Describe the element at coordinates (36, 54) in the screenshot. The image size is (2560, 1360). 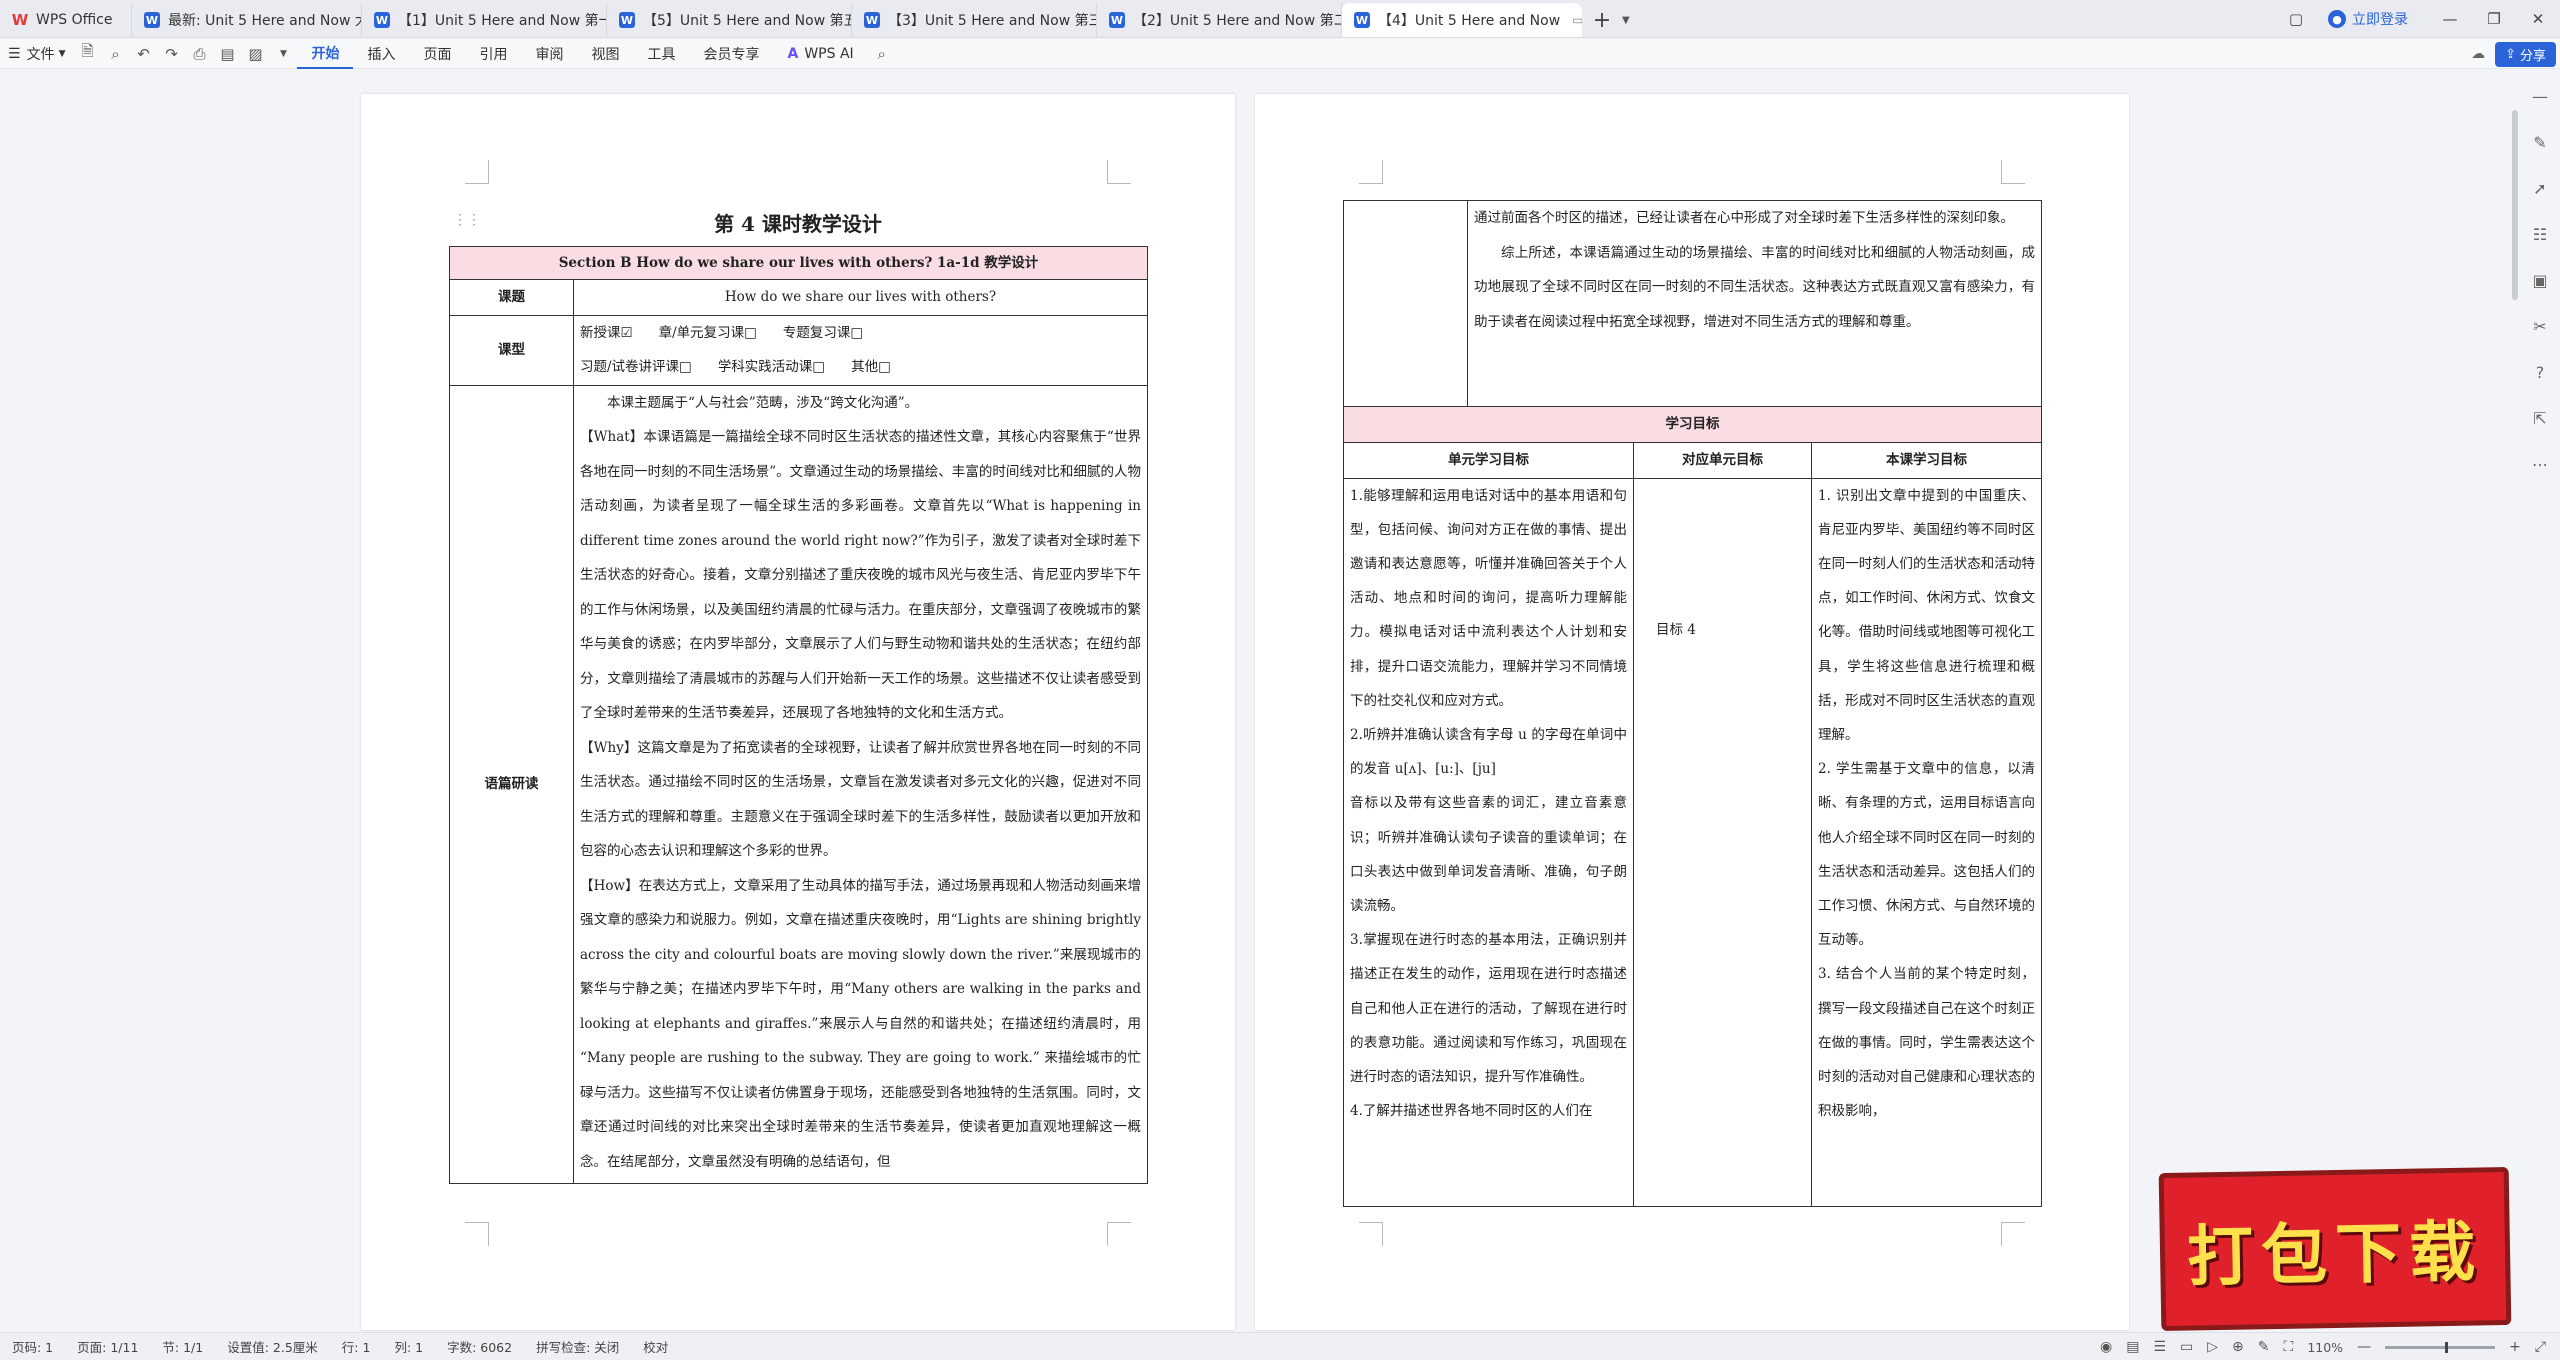
I see `file-menu-button: ☰ 文件 ▼` at that location.